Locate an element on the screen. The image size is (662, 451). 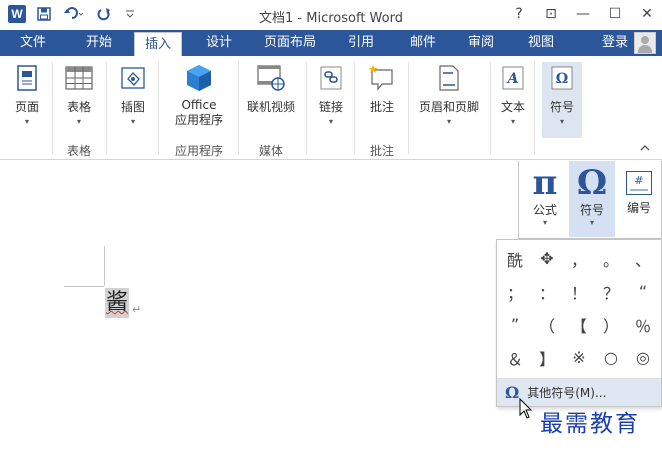
page-icon is located at coordinates (27, 78).